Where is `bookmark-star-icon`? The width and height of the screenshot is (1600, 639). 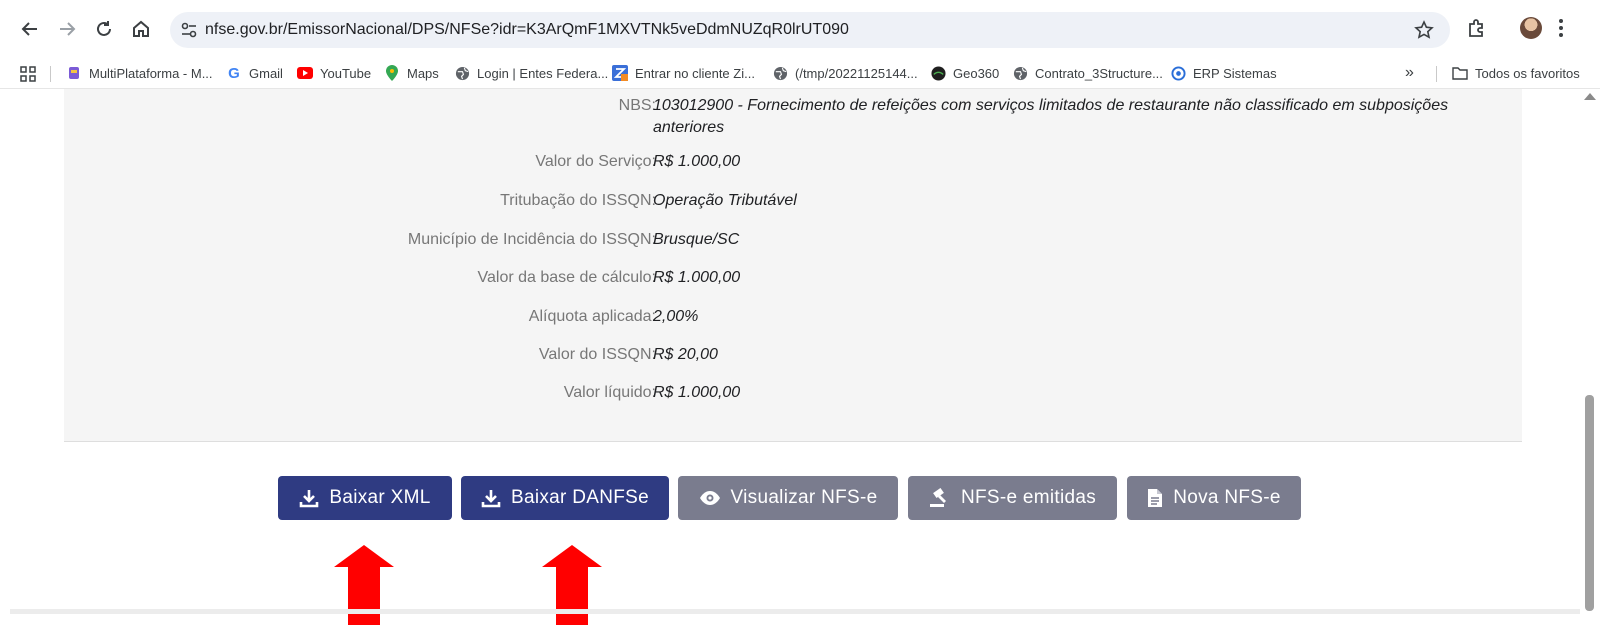
bookmark-star-icon is located at coordinates (1424, 30).